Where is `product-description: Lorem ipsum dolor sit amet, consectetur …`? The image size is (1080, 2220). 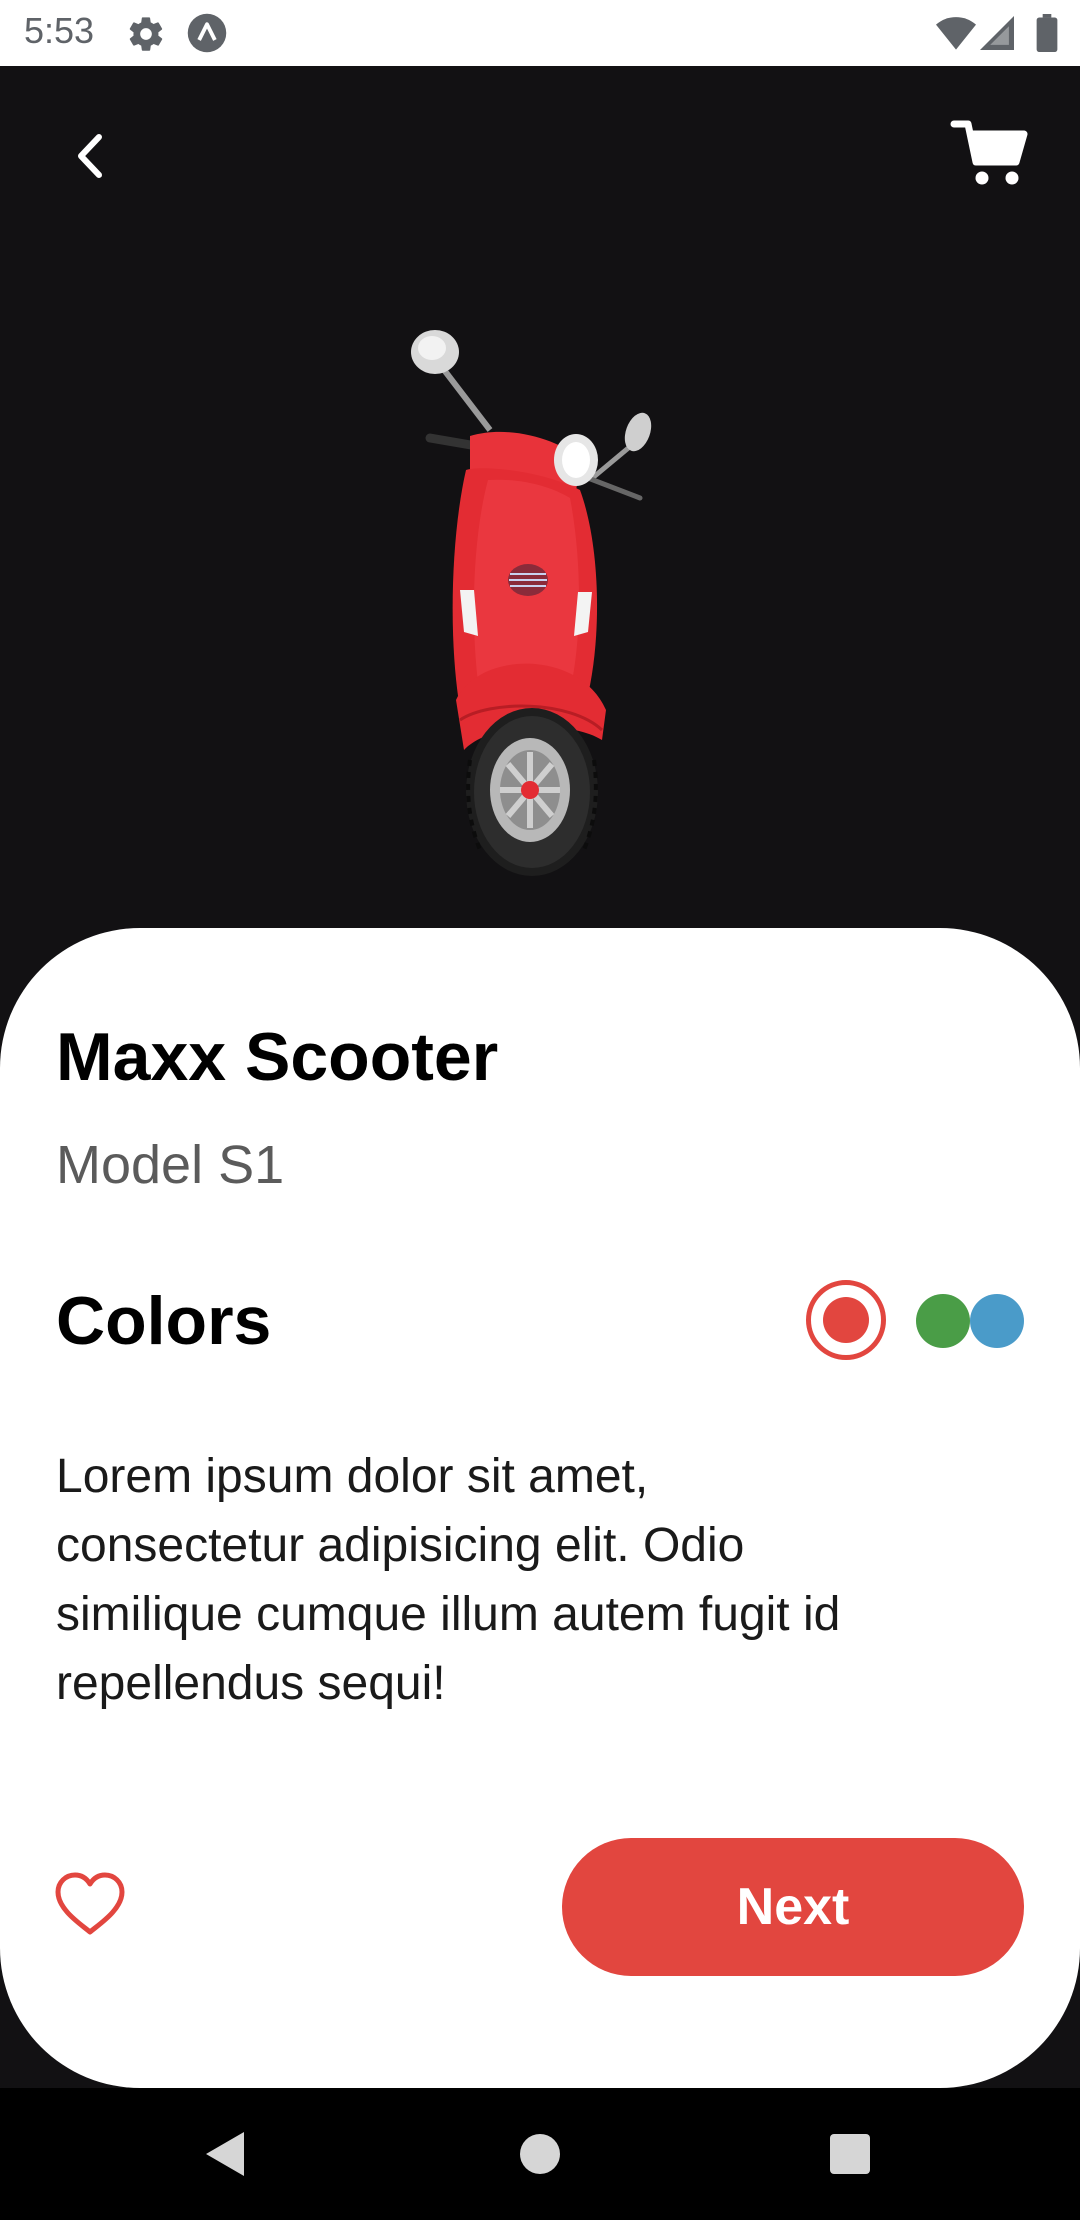
product-description: Lorem ipsum dolor sit amet, consectetur … is located at coordinates (448, 1580).